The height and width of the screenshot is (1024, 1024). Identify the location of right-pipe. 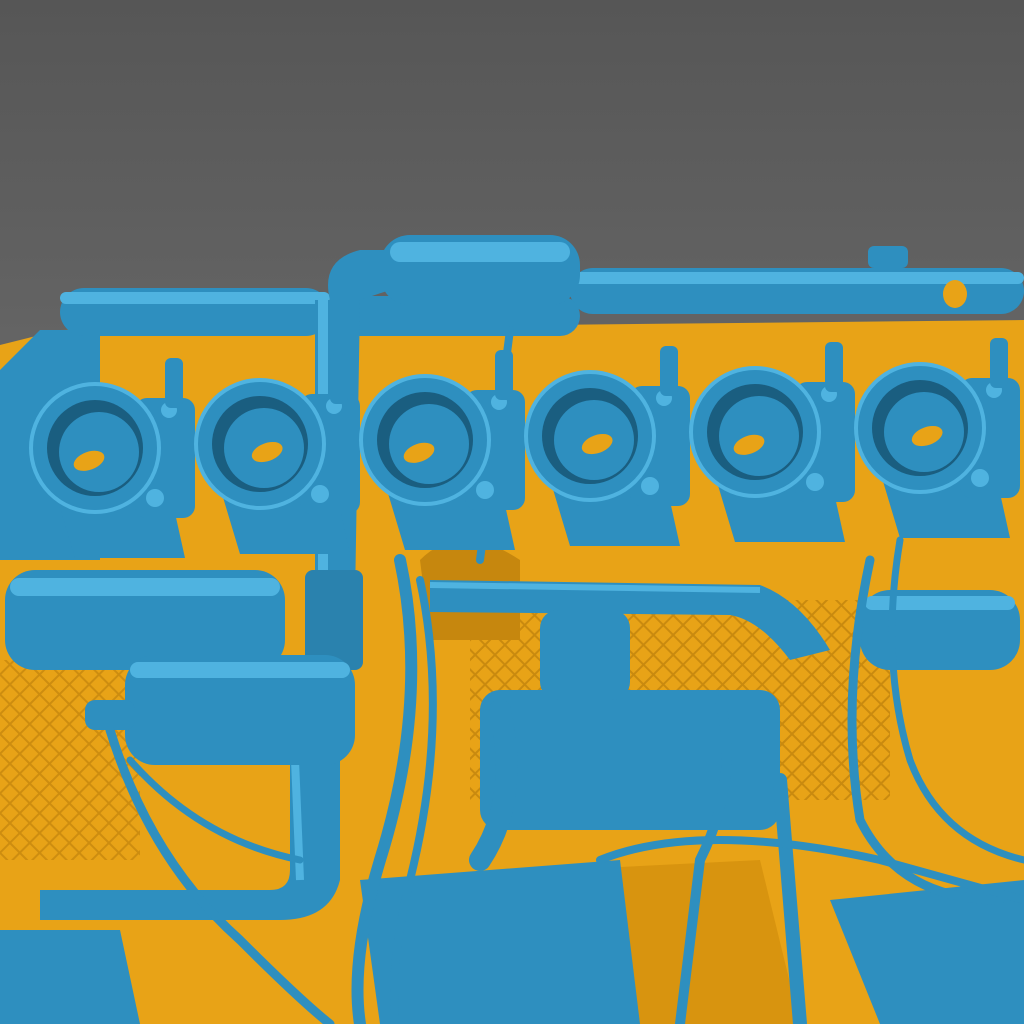
(940, 630).